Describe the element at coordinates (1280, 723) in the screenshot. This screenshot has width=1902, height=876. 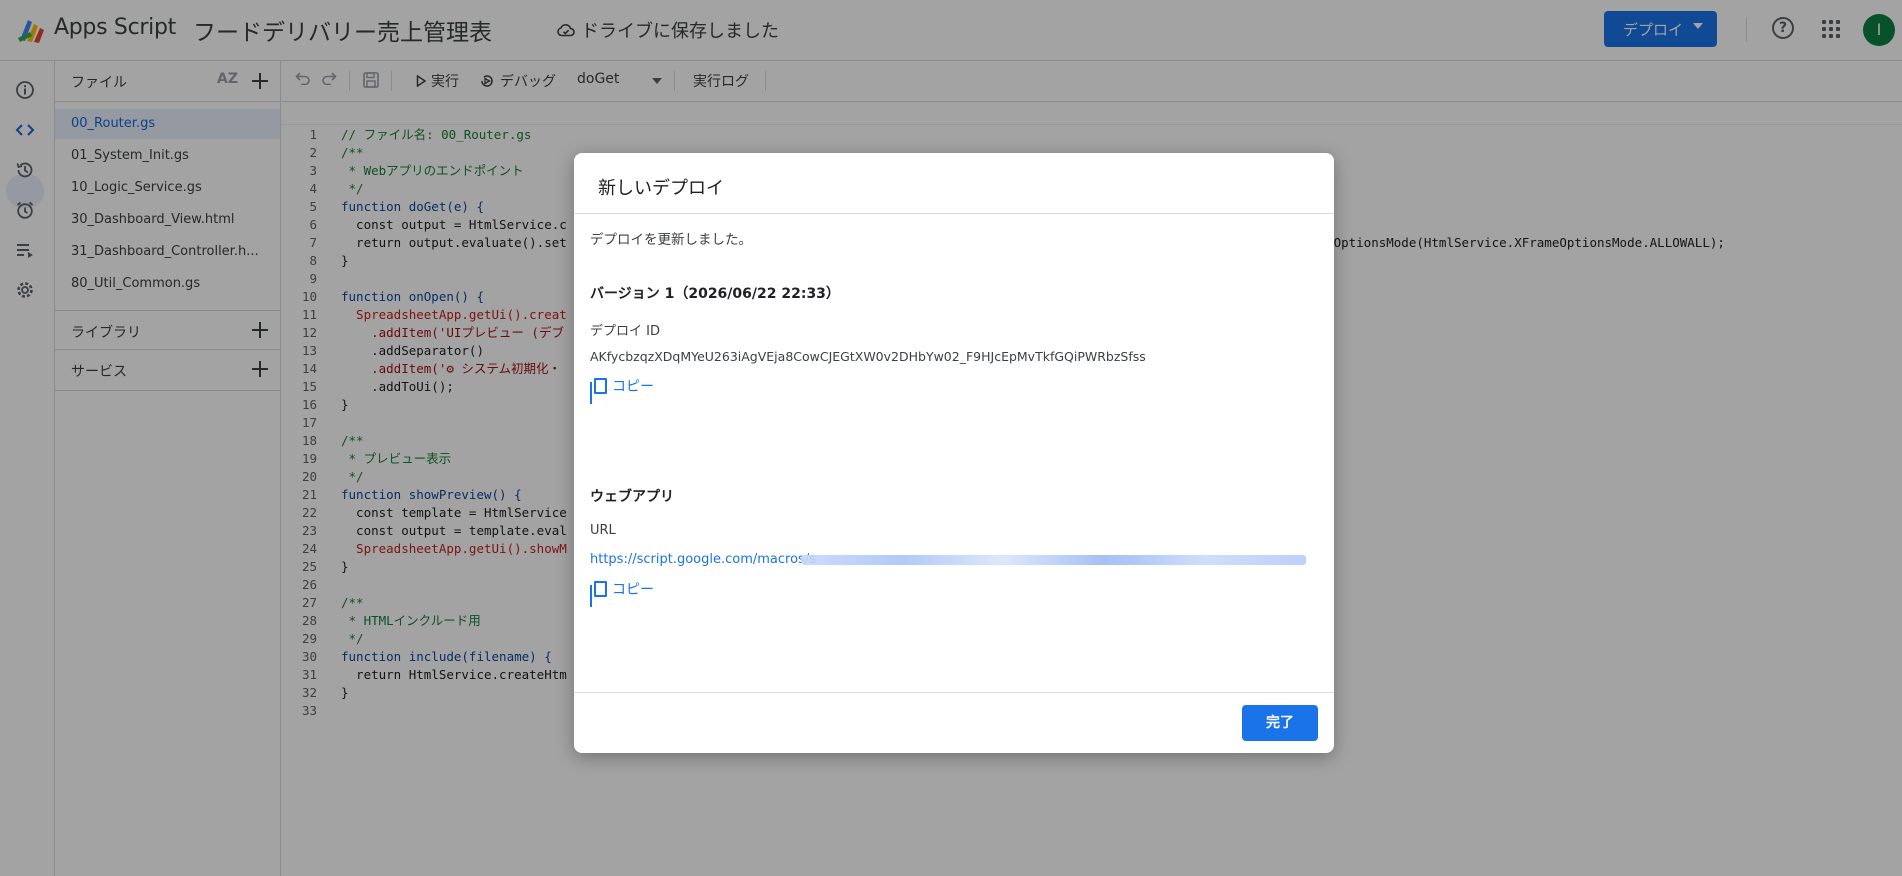
I see `done-button: 完了` at that location.